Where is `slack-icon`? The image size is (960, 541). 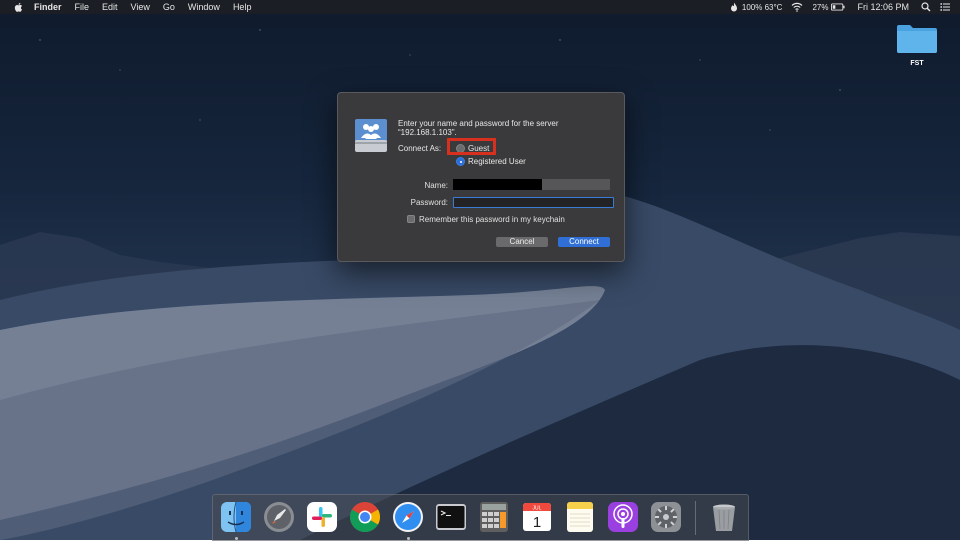 slack-icon is located at coordinates (322, 517).